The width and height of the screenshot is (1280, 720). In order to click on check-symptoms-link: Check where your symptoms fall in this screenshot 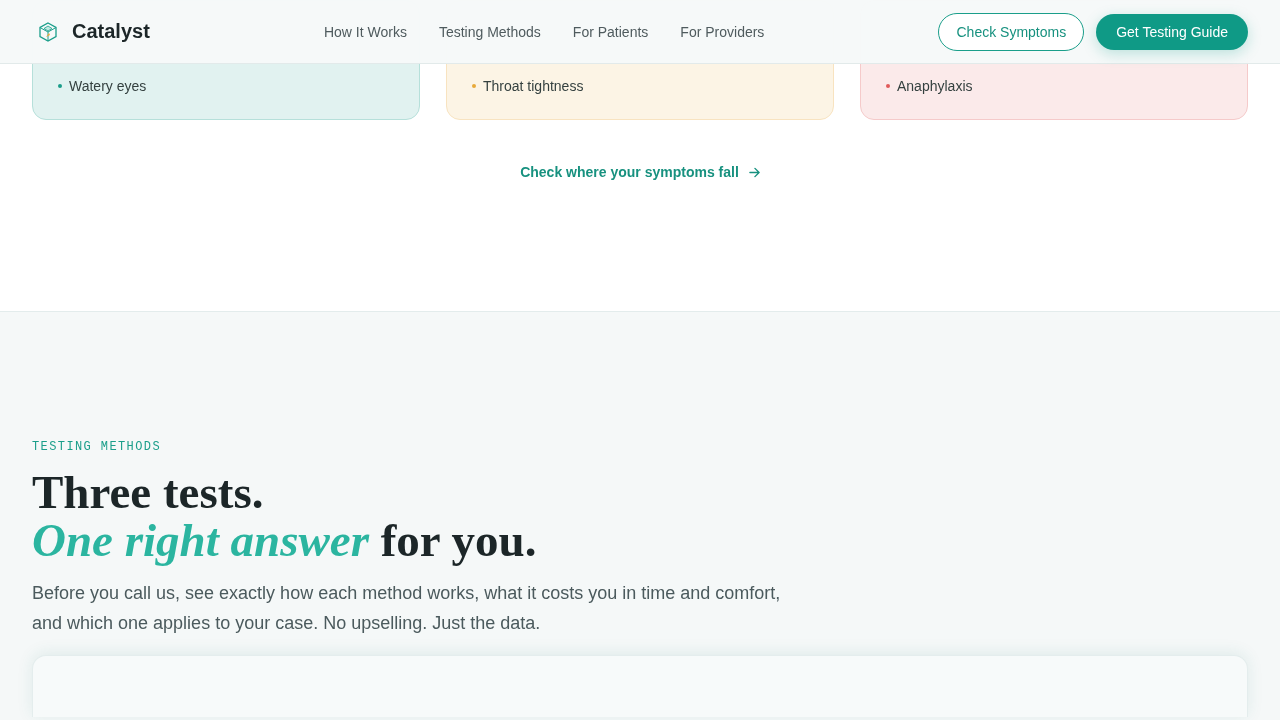, I will do `click(640, 172)`.